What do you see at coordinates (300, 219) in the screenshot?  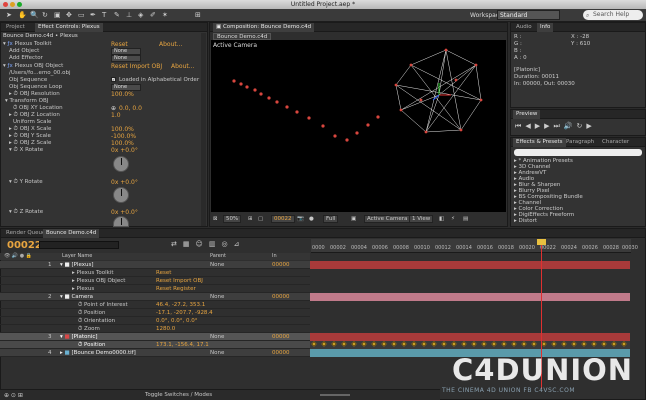 I see `snapshot-icon: 📷` at bounding box center [300, 219].